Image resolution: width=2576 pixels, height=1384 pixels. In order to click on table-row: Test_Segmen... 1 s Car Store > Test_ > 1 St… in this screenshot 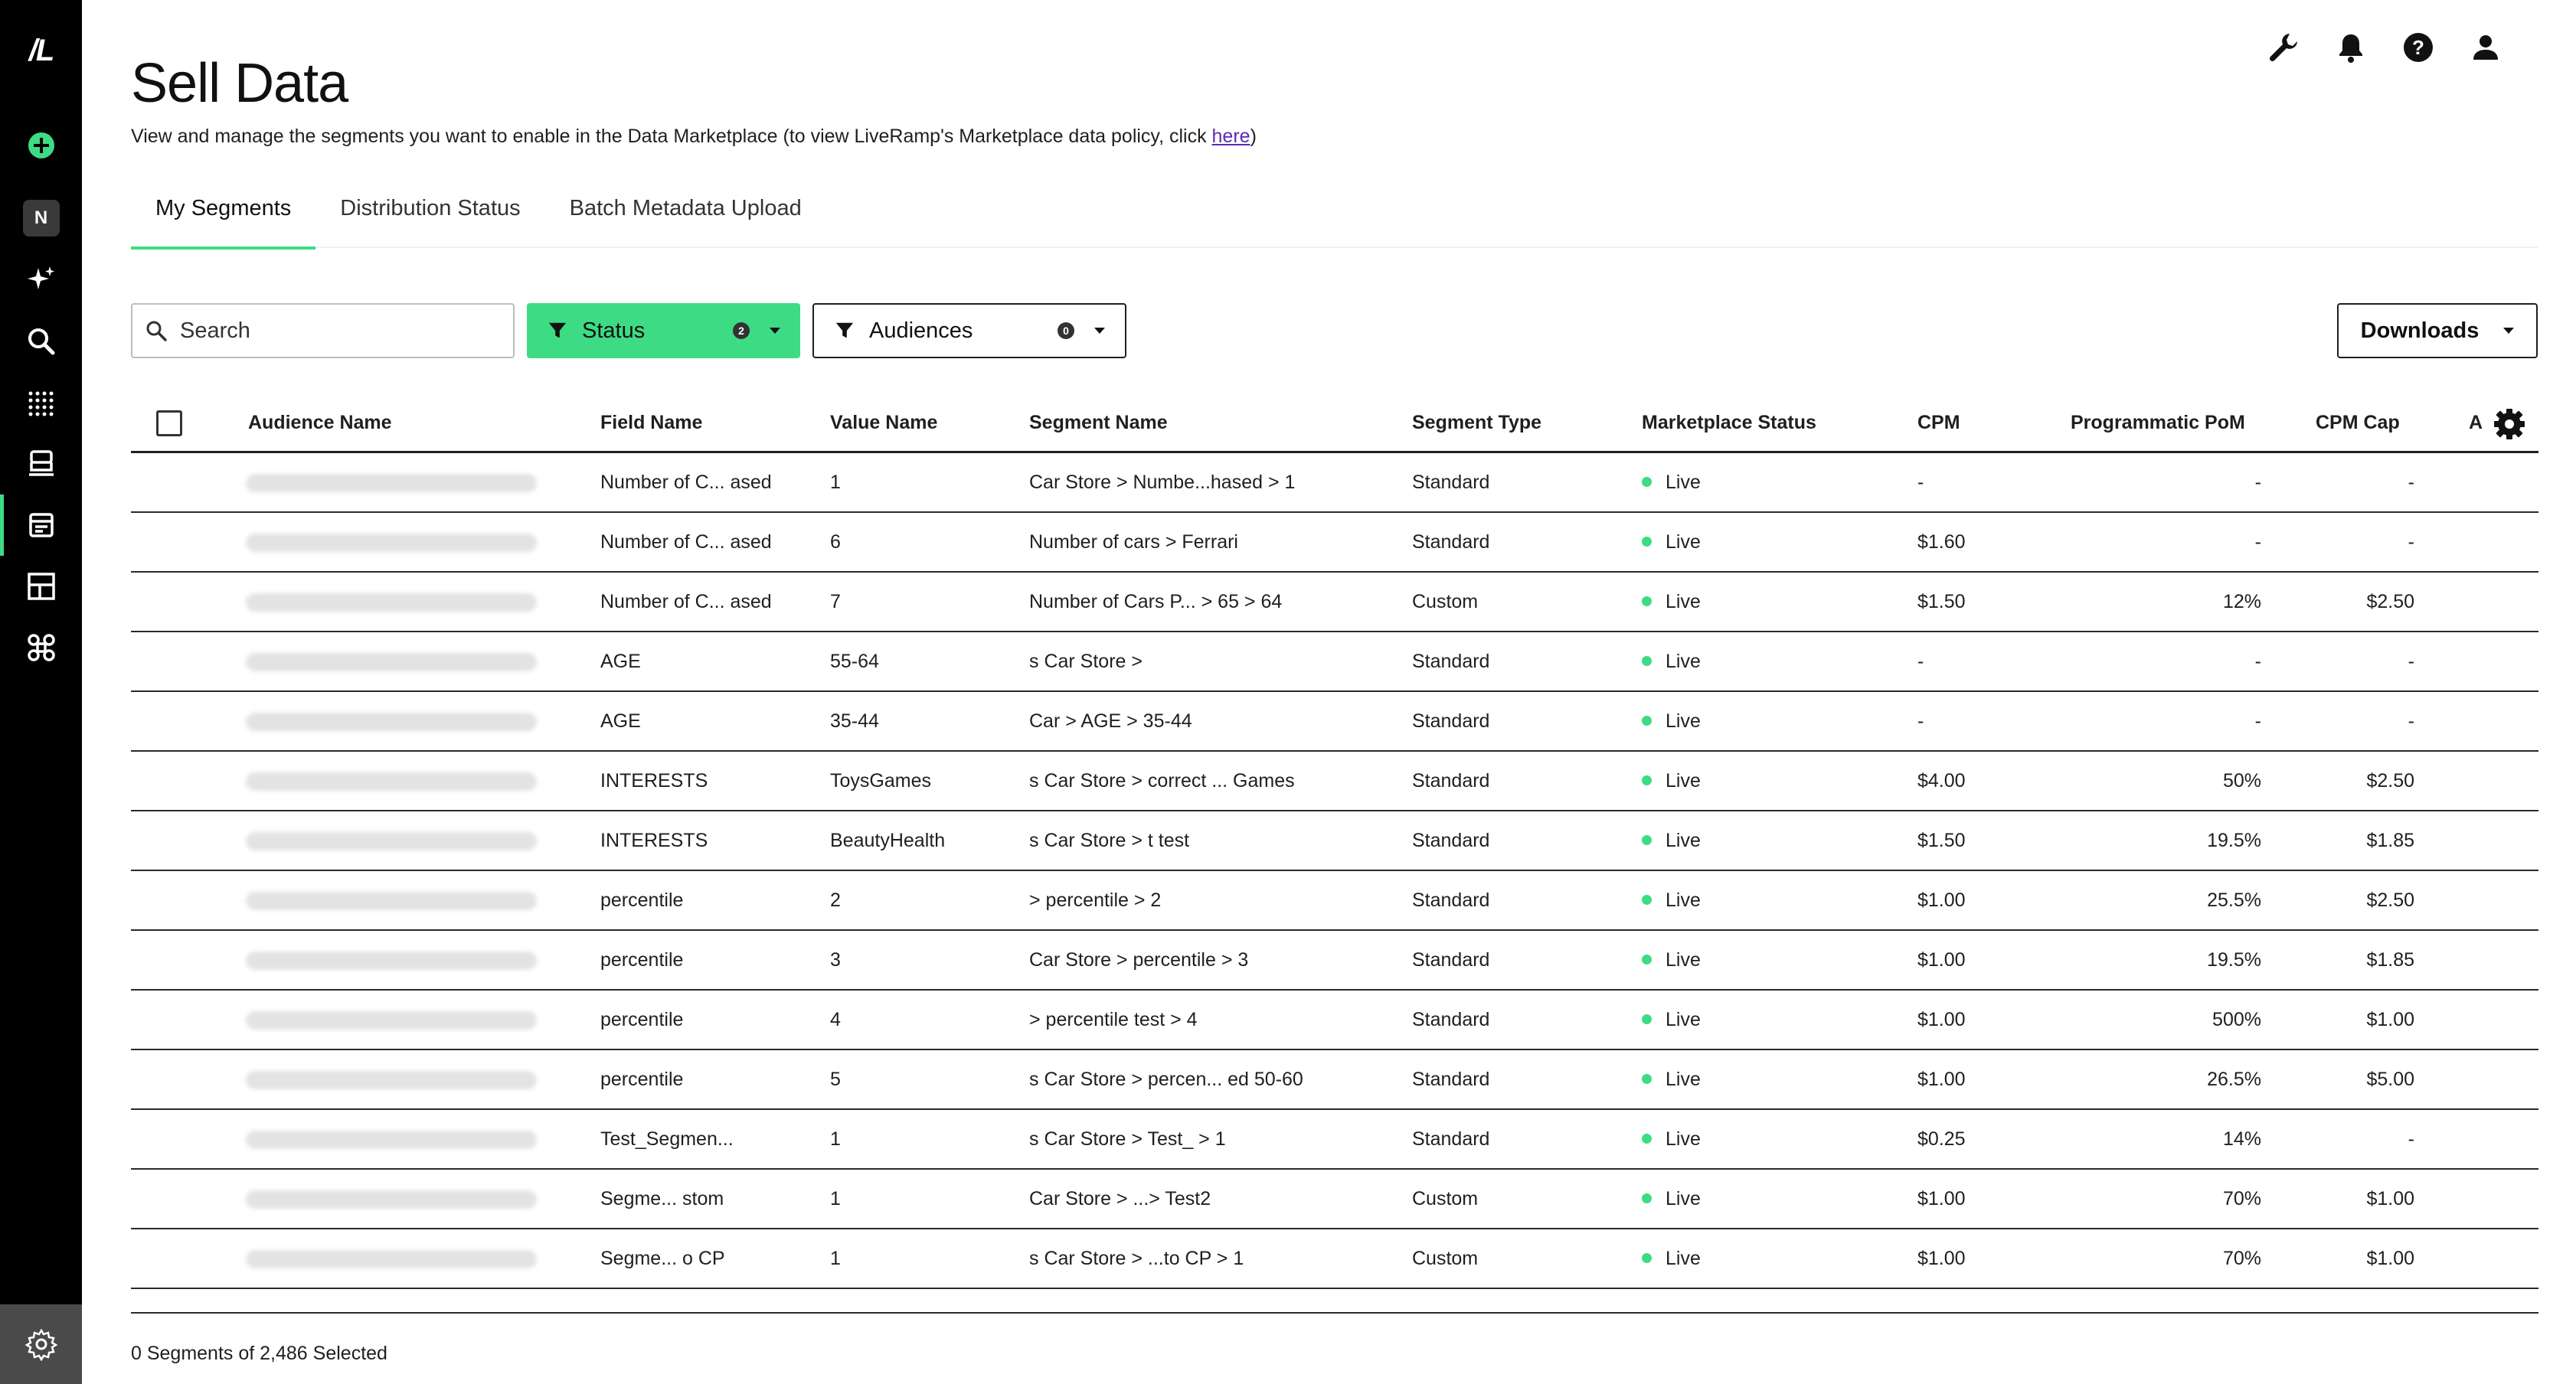, I will do `click(1334, 1140)`.